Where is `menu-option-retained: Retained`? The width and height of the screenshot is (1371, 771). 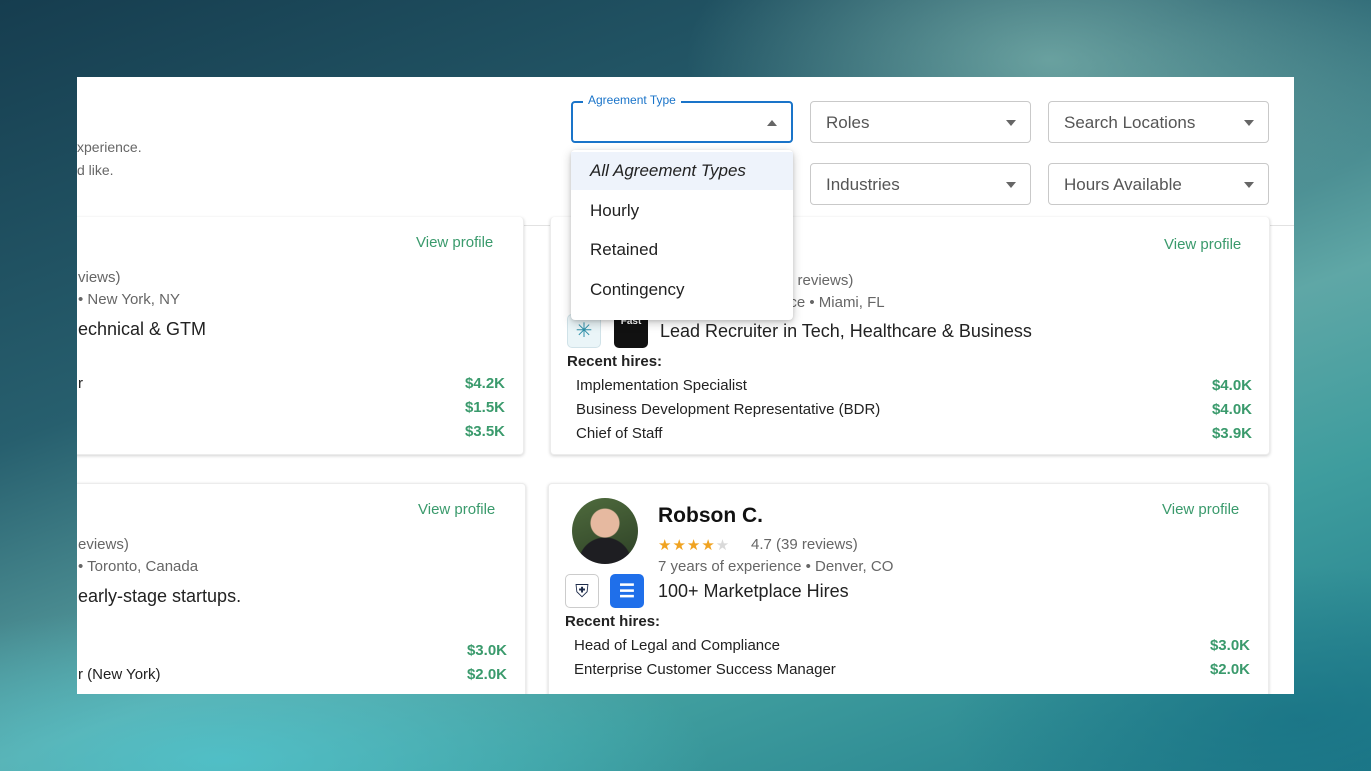 menu-option-retained: Retained is located at coordinates (682, 250).